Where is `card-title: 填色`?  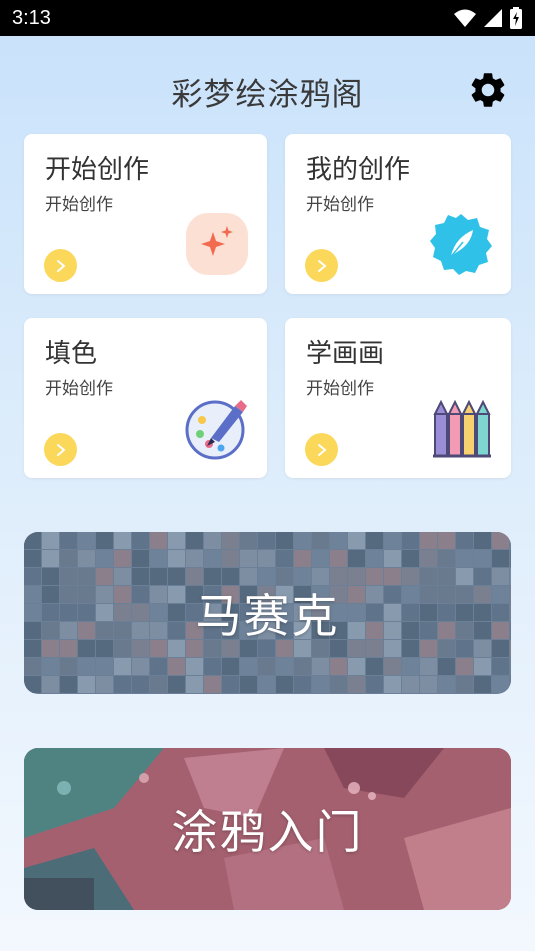
card-title: 填色 is located at coordinates (71, 354).